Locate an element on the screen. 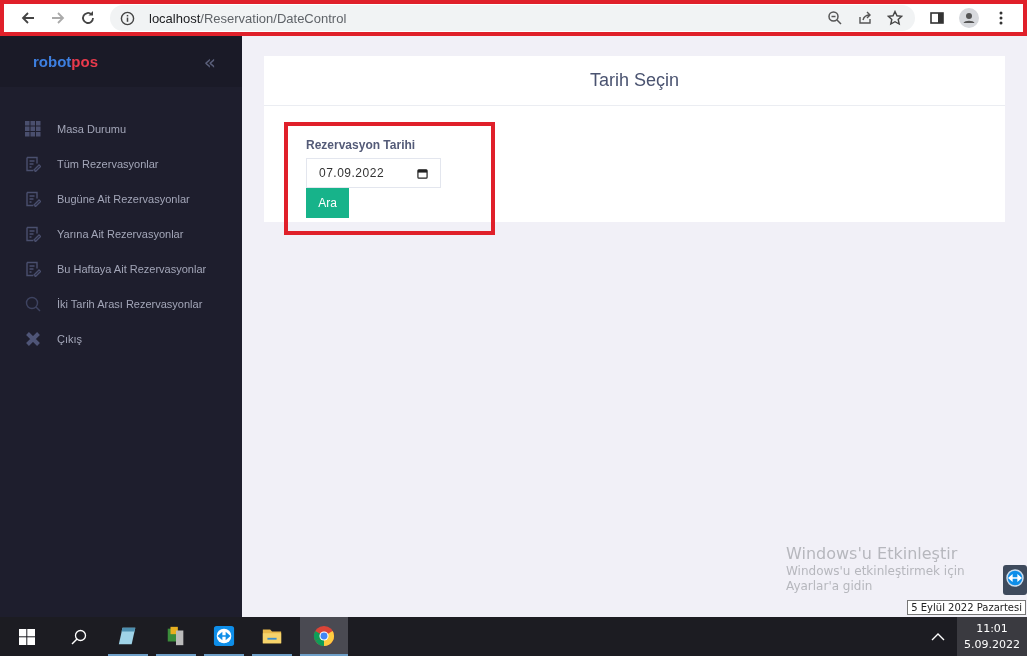 The height and width of the screenshot is (656, 1027). side-panel-icon is located at coordinates (937, 18).